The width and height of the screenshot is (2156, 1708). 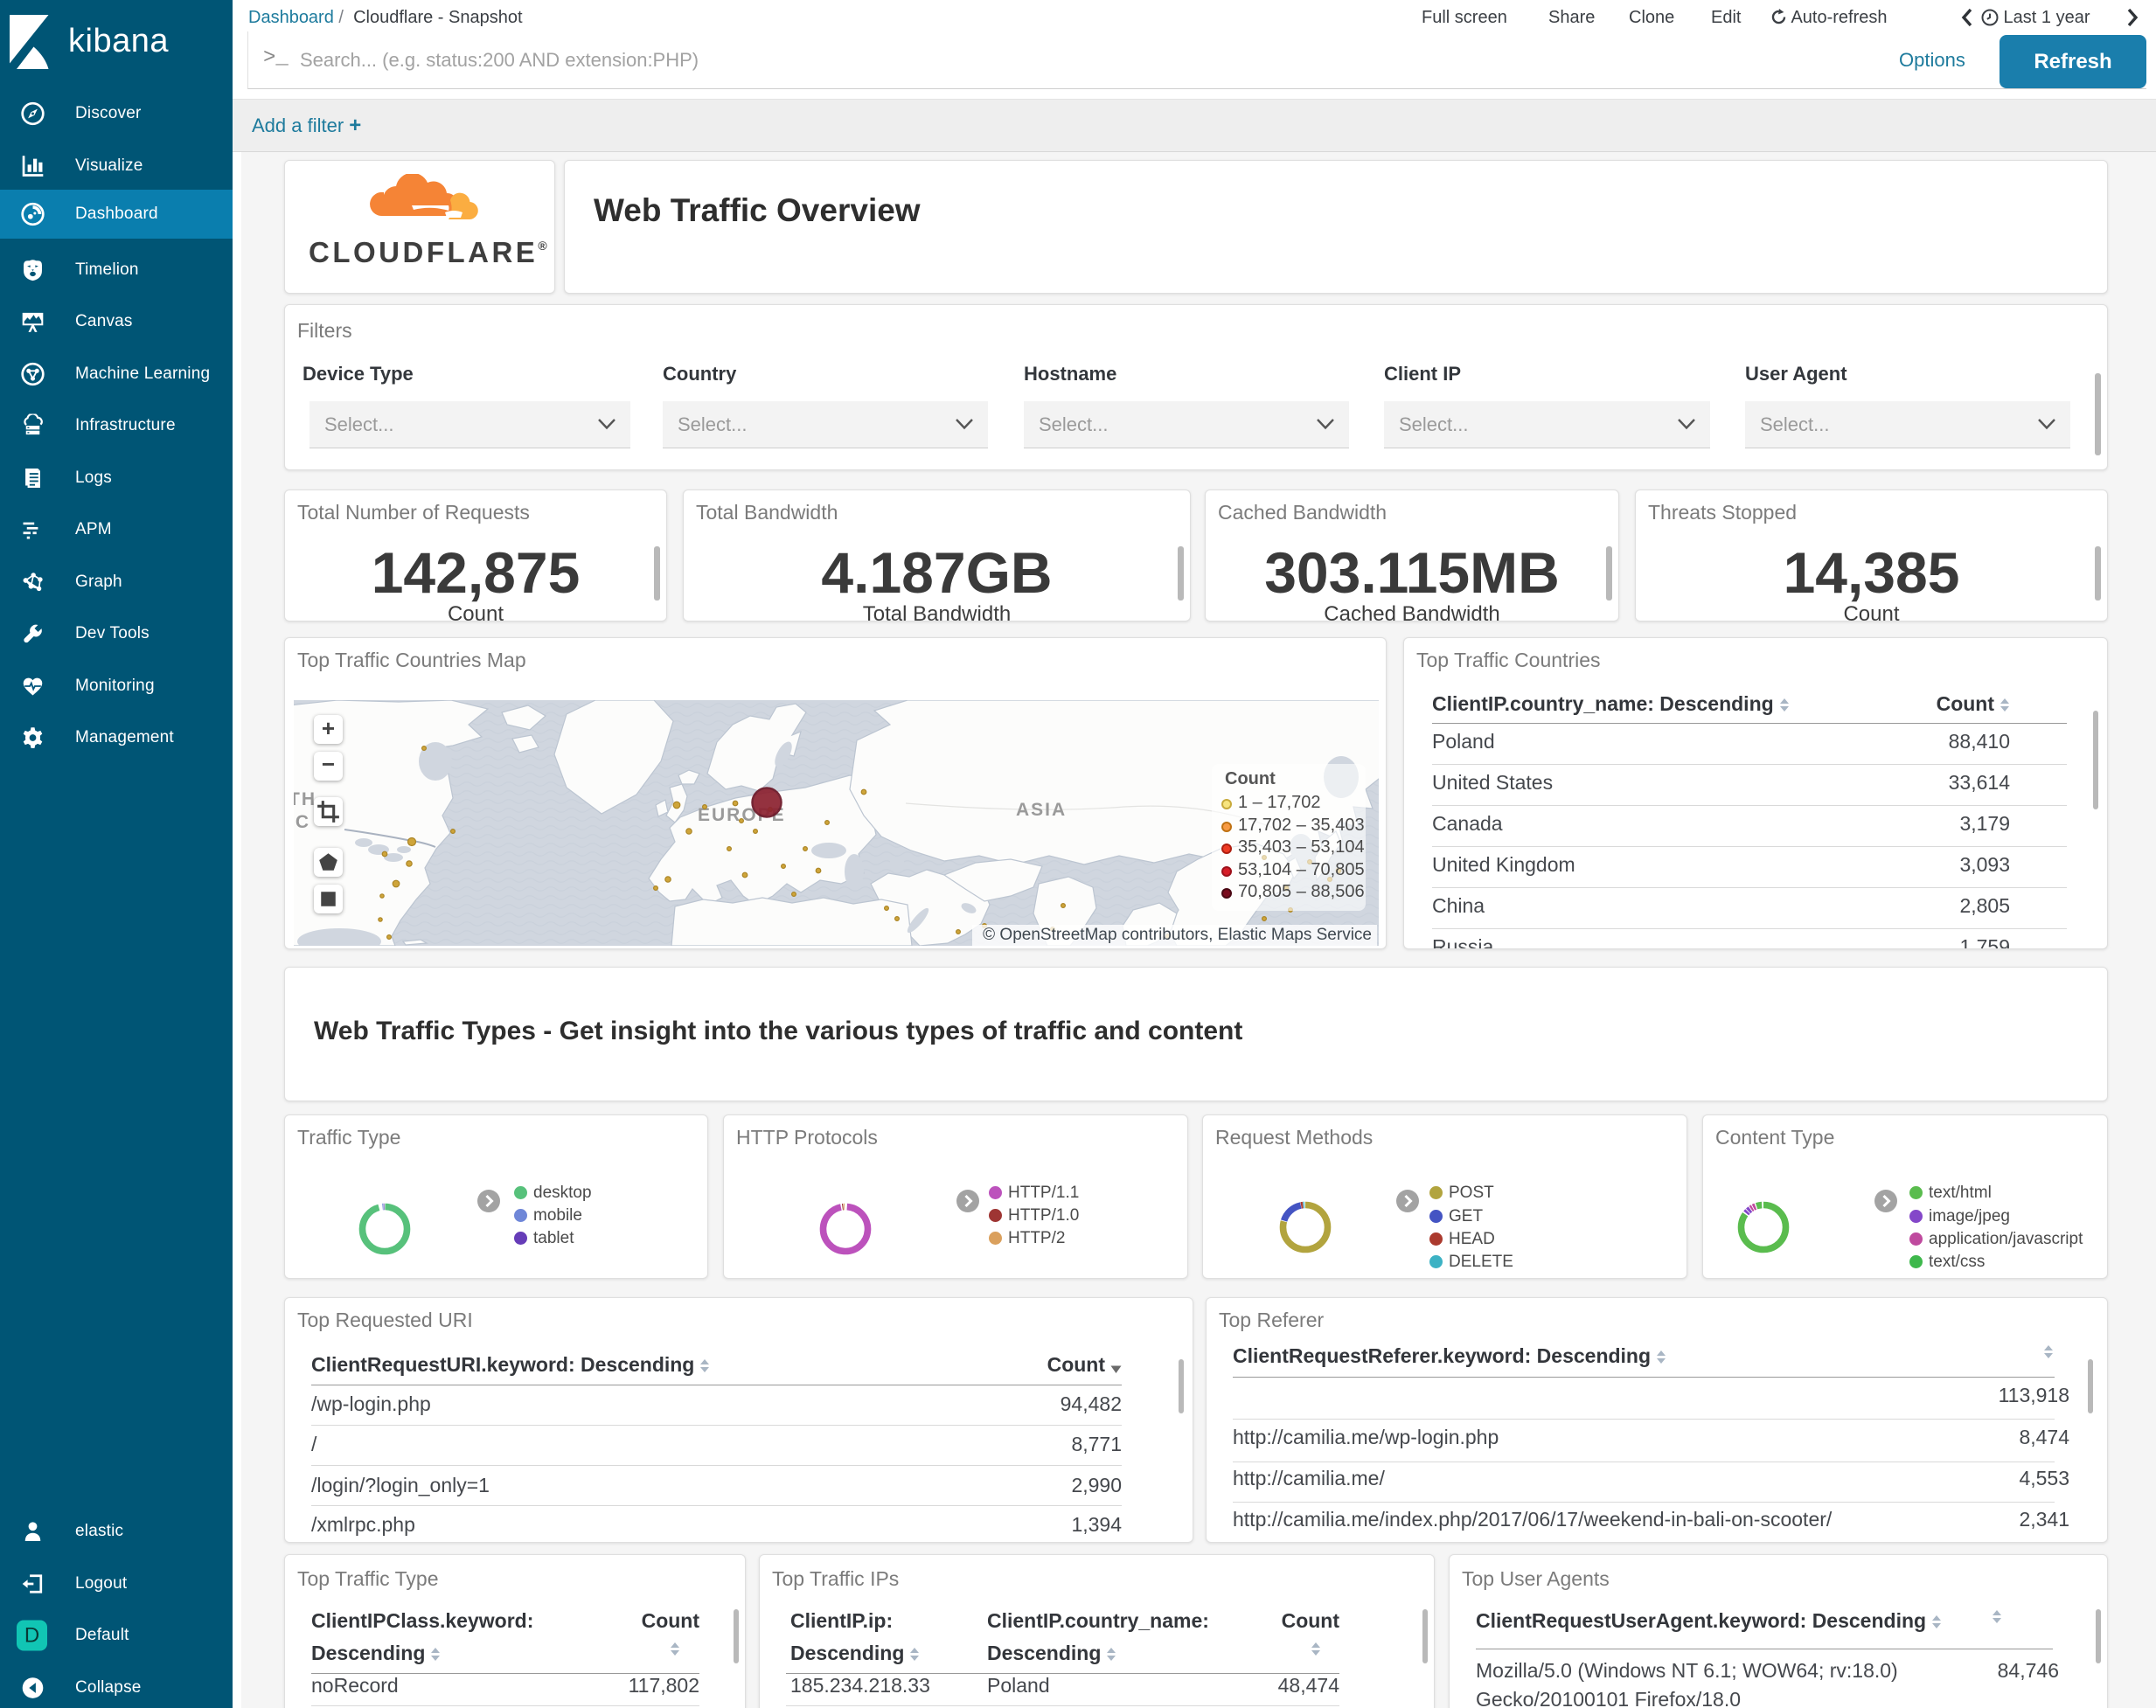 I want to click on svg-text: ASIA, so click(x=1041, y=810).